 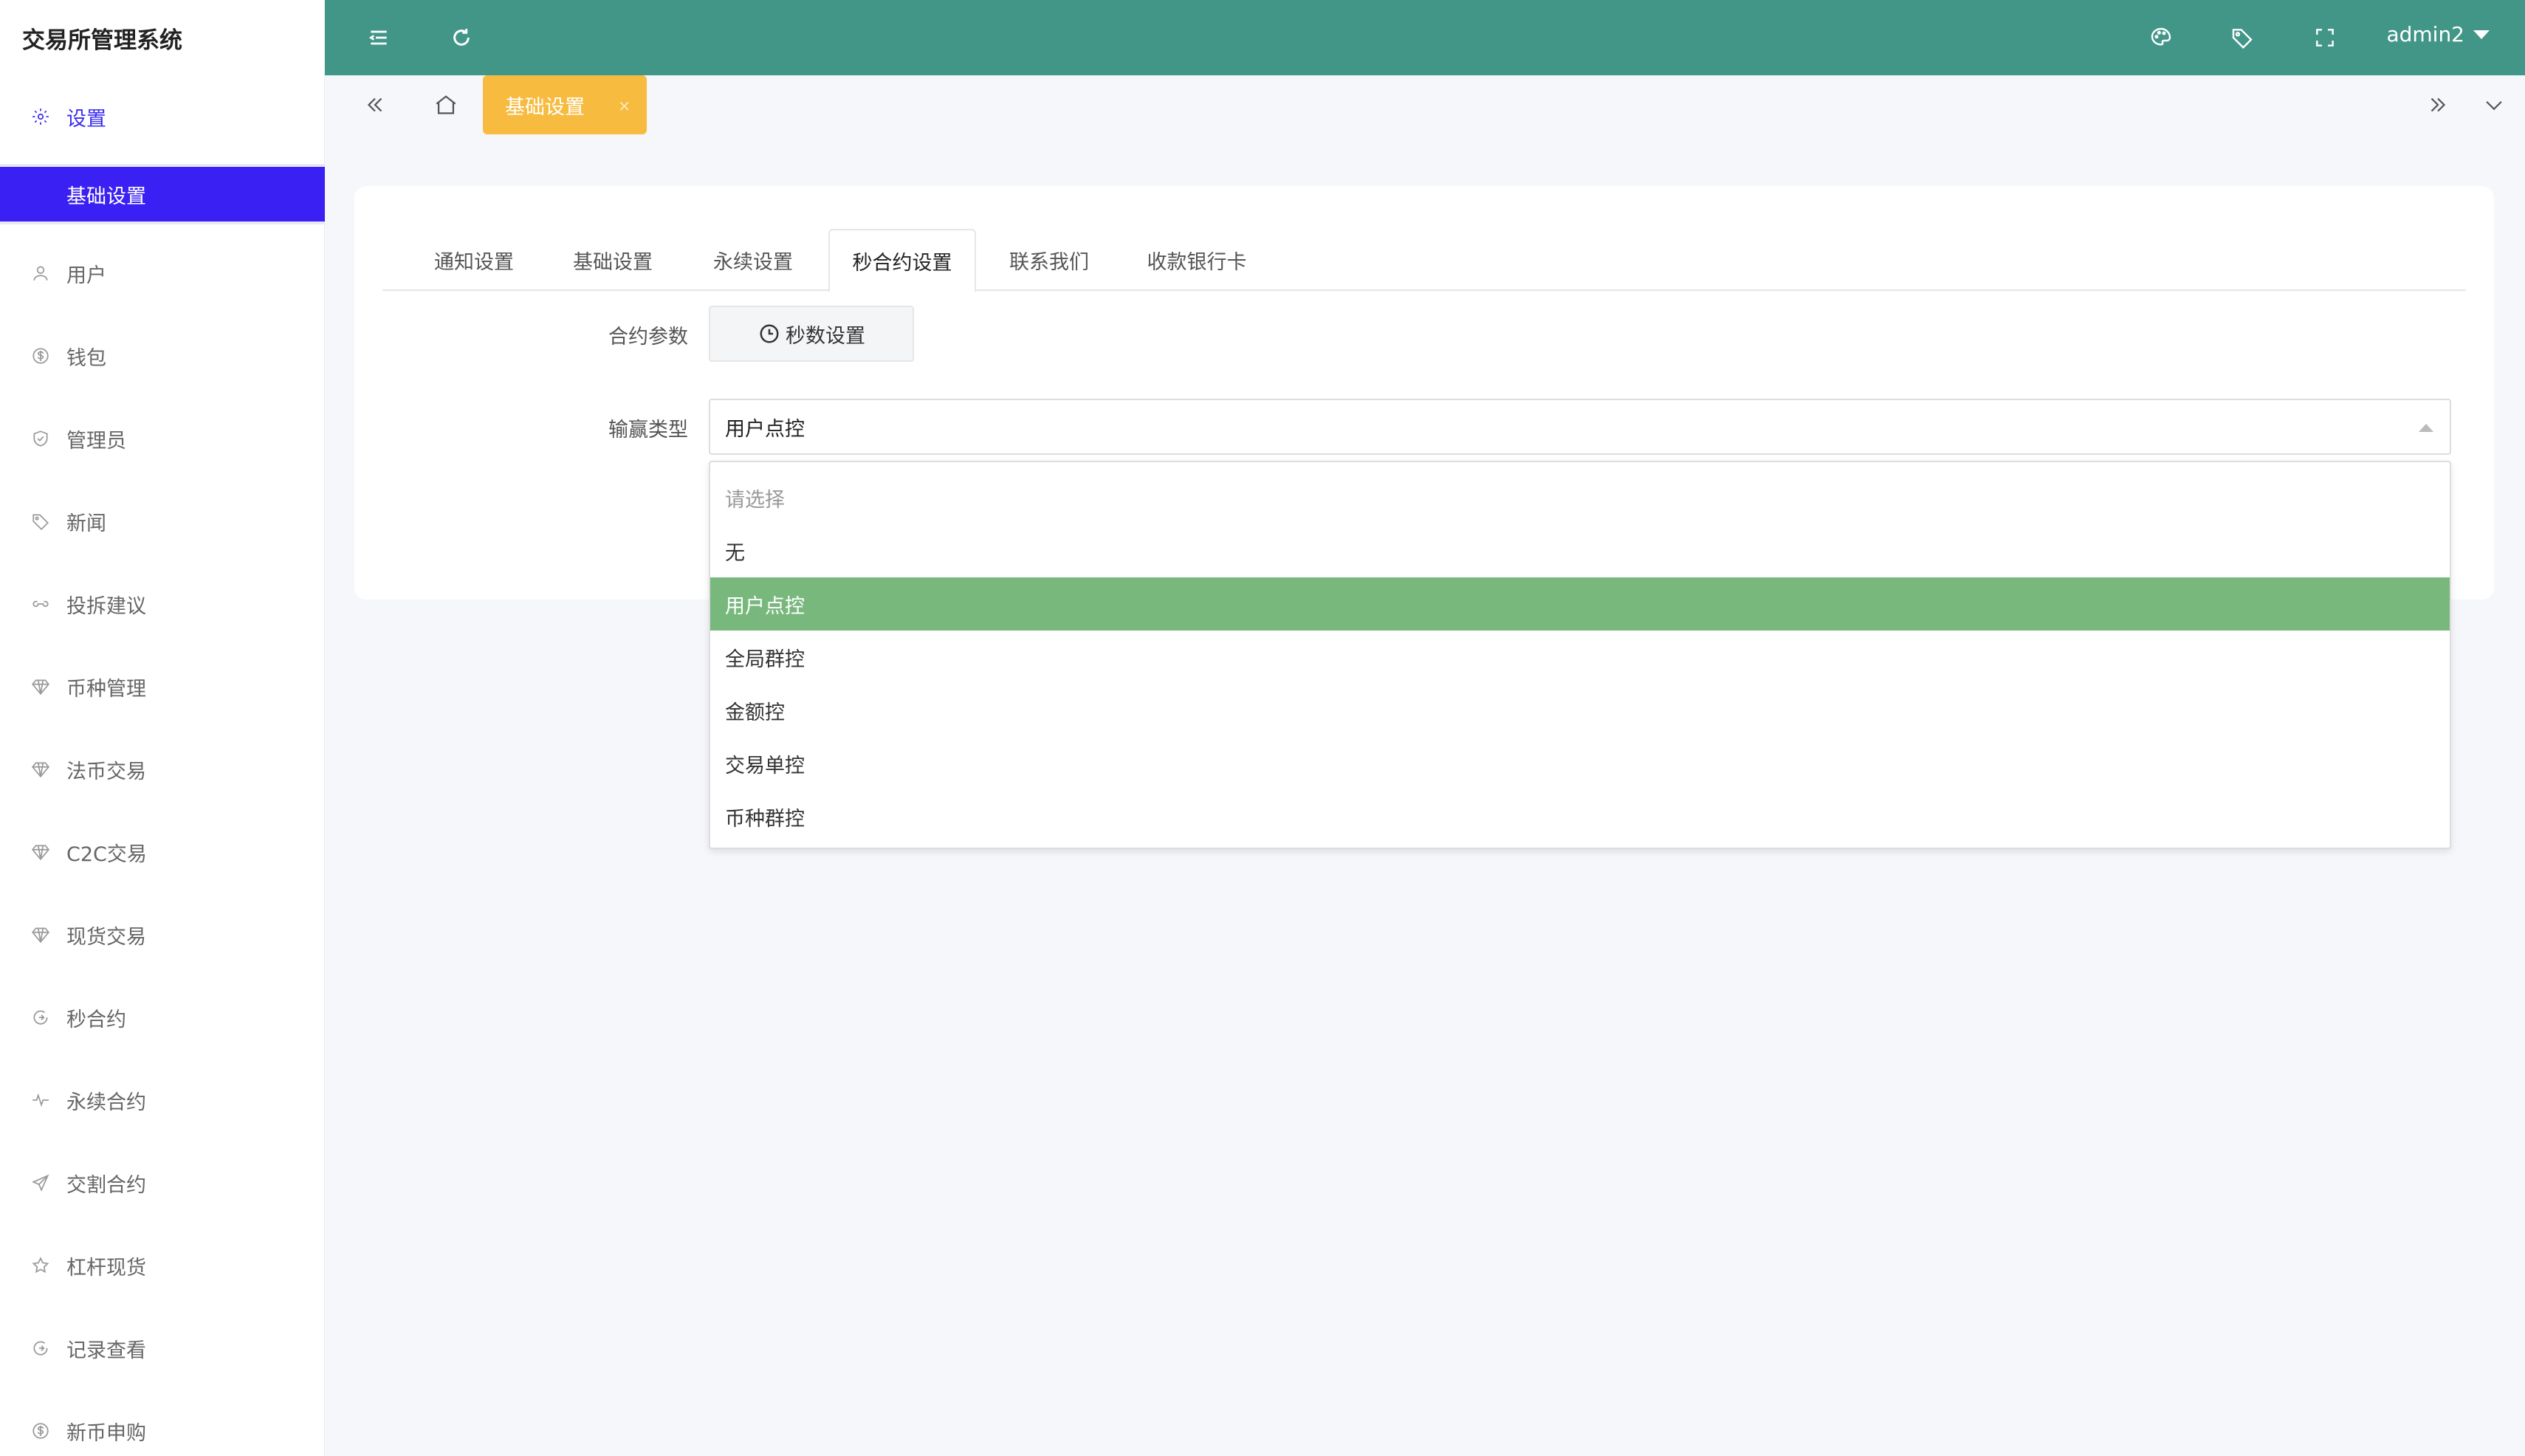 What do you see at coordinates (163, 1018) in the screenshot?
I see `sidebar-item-second-contract: 秒合约` at bounding box center [163, 1018].